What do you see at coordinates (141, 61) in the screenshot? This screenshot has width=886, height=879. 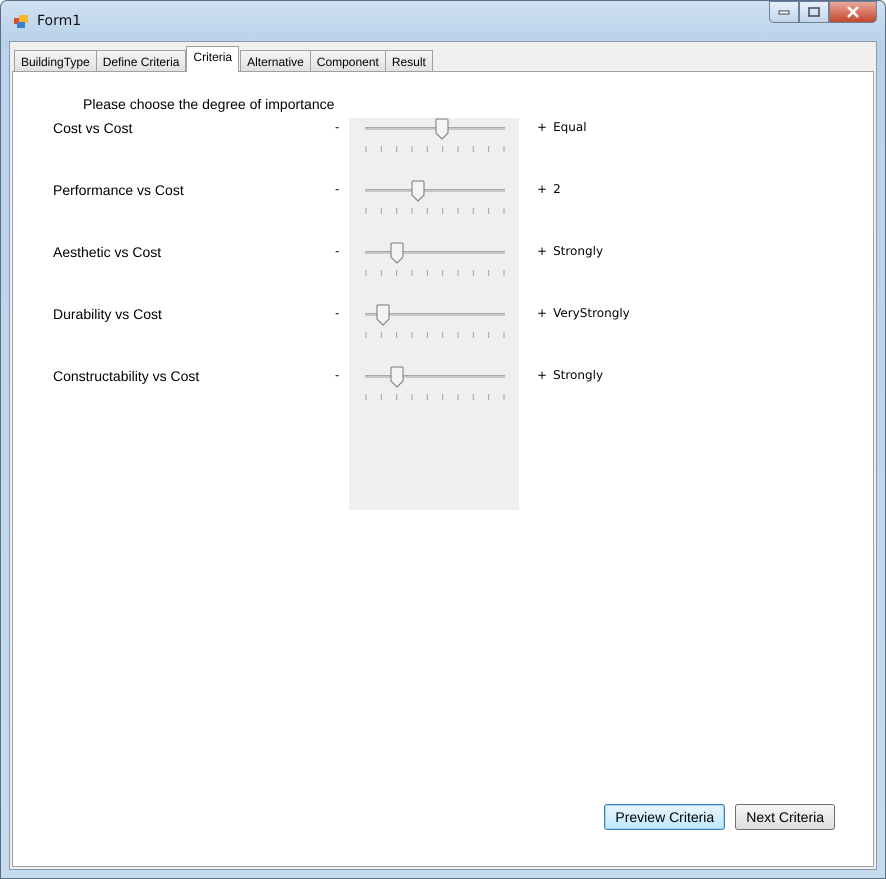 I see `tab: Define Criteria` at bounding box center [141, 61].